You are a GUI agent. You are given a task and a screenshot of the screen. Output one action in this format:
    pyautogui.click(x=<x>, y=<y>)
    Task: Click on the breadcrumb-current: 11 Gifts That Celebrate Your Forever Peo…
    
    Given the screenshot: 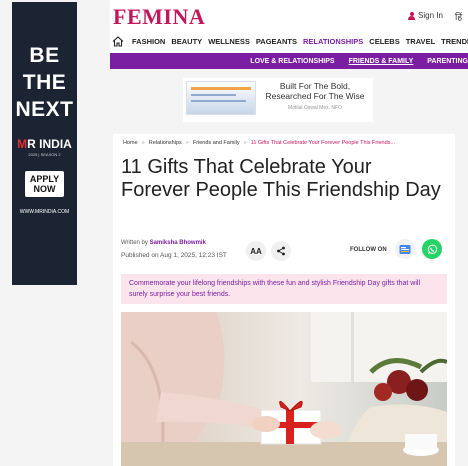 What is the action you would take?
    pyautogui.click(x=322, y=143)
    